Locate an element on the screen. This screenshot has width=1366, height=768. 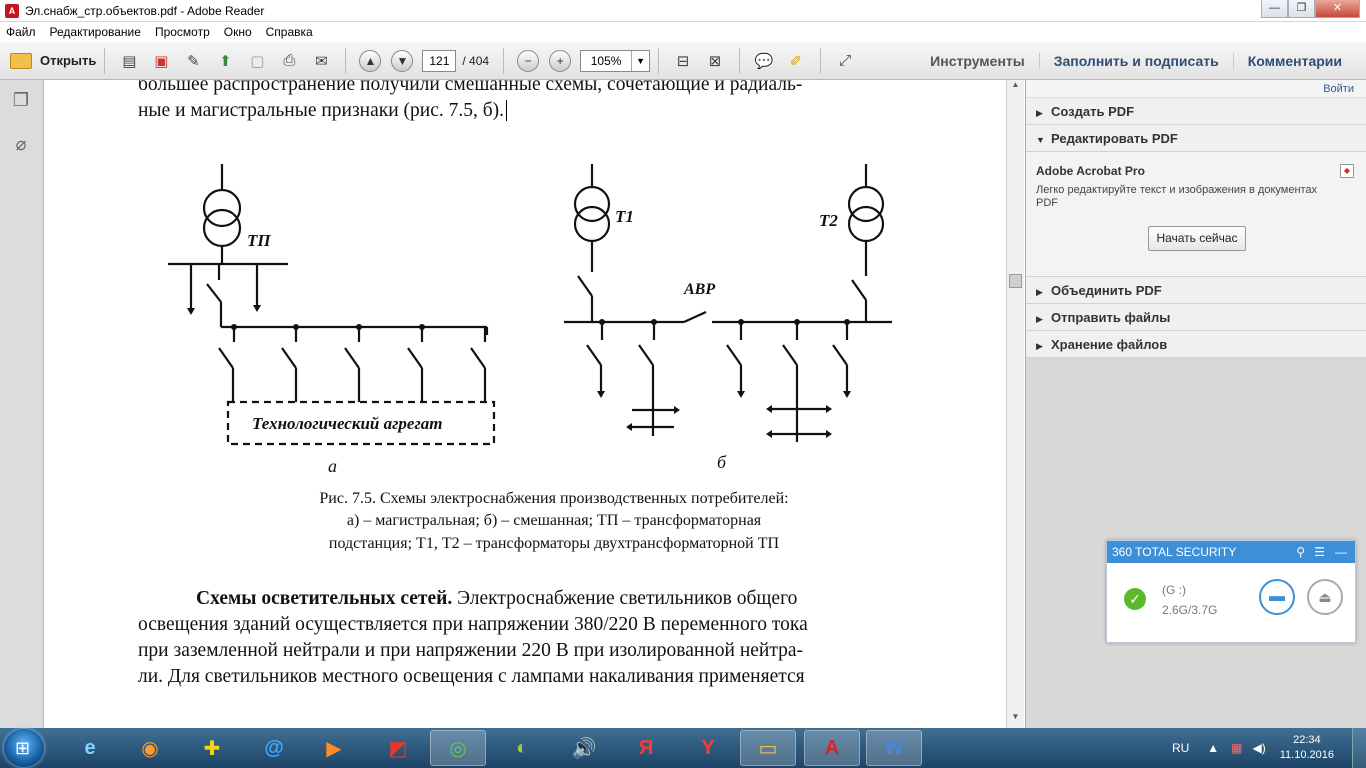
tools-button: Инструменты is located at coordinates (977, 61).